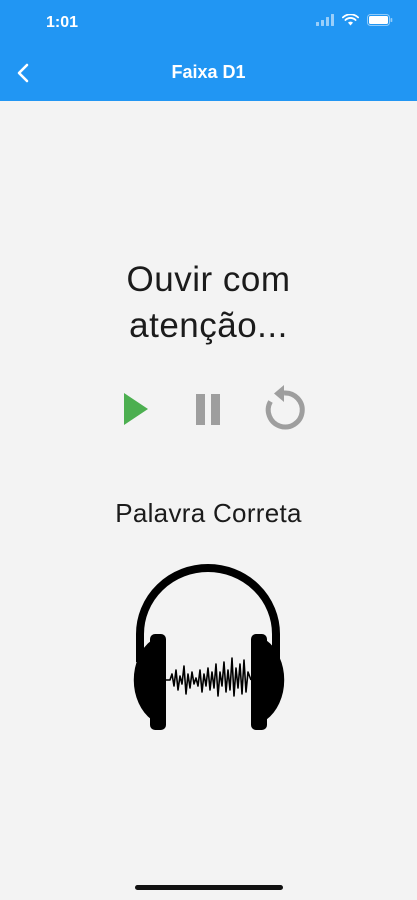 The width and height of the screenshot is (417, 900). I want to click on headphones-image, so click(208, 647).